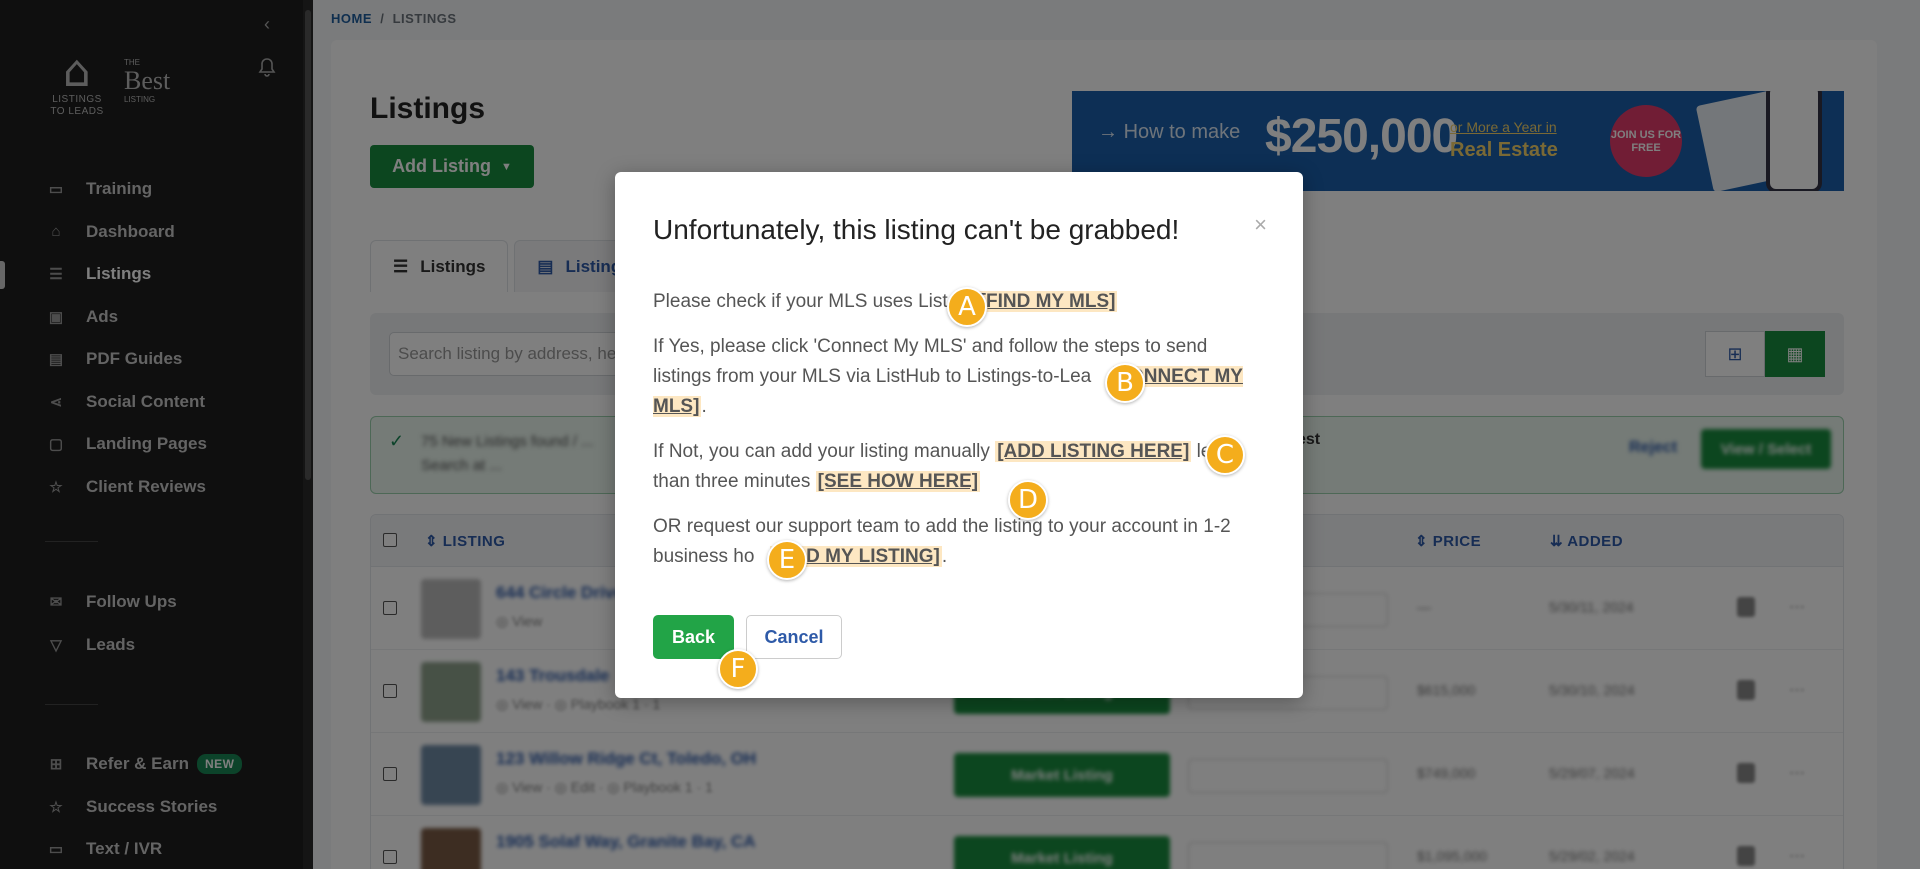 The image size is (1920, 869). I want to click on marker-a: A, so click(967, 307).